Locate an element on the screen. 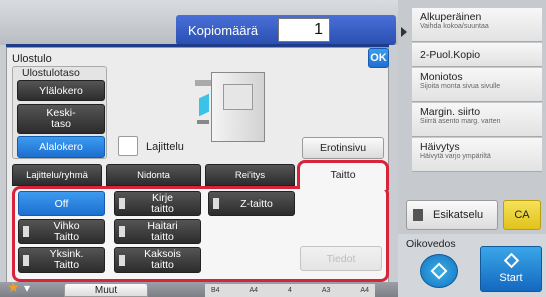 The image size is (546, 297). copies-label: Kopiomäärä is located at coordinates (223, 30).